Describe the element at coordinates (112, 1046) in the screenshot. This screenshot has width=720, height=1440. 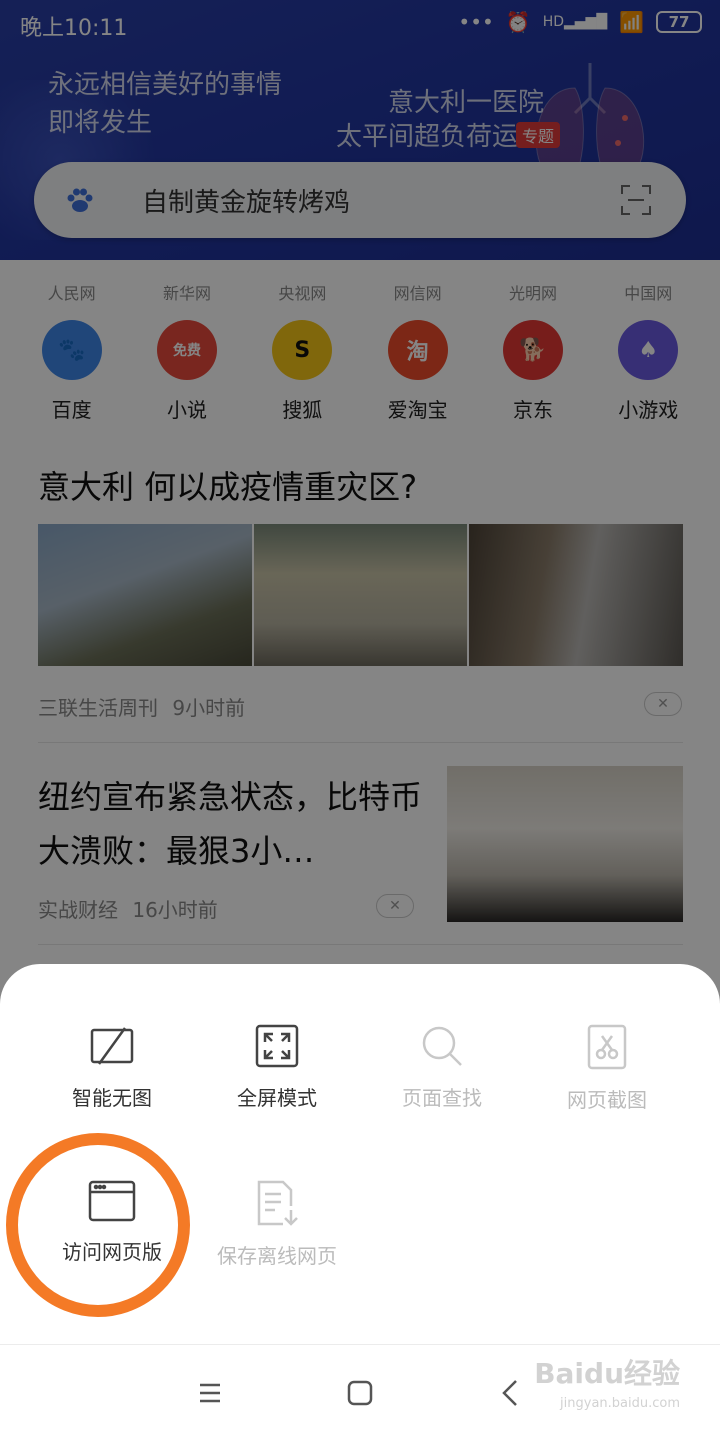
I see `no-image-icon` at that location.